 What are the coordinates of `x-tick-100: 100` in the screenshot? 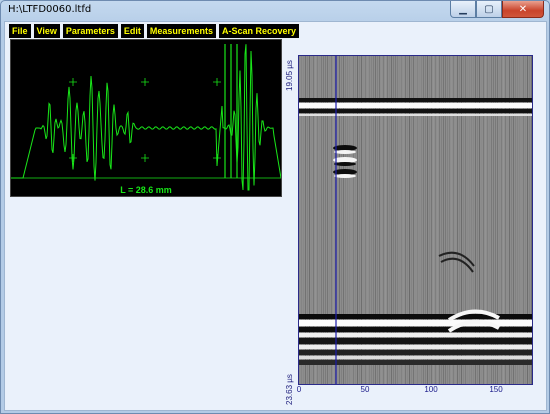 It's located at (431, 389).